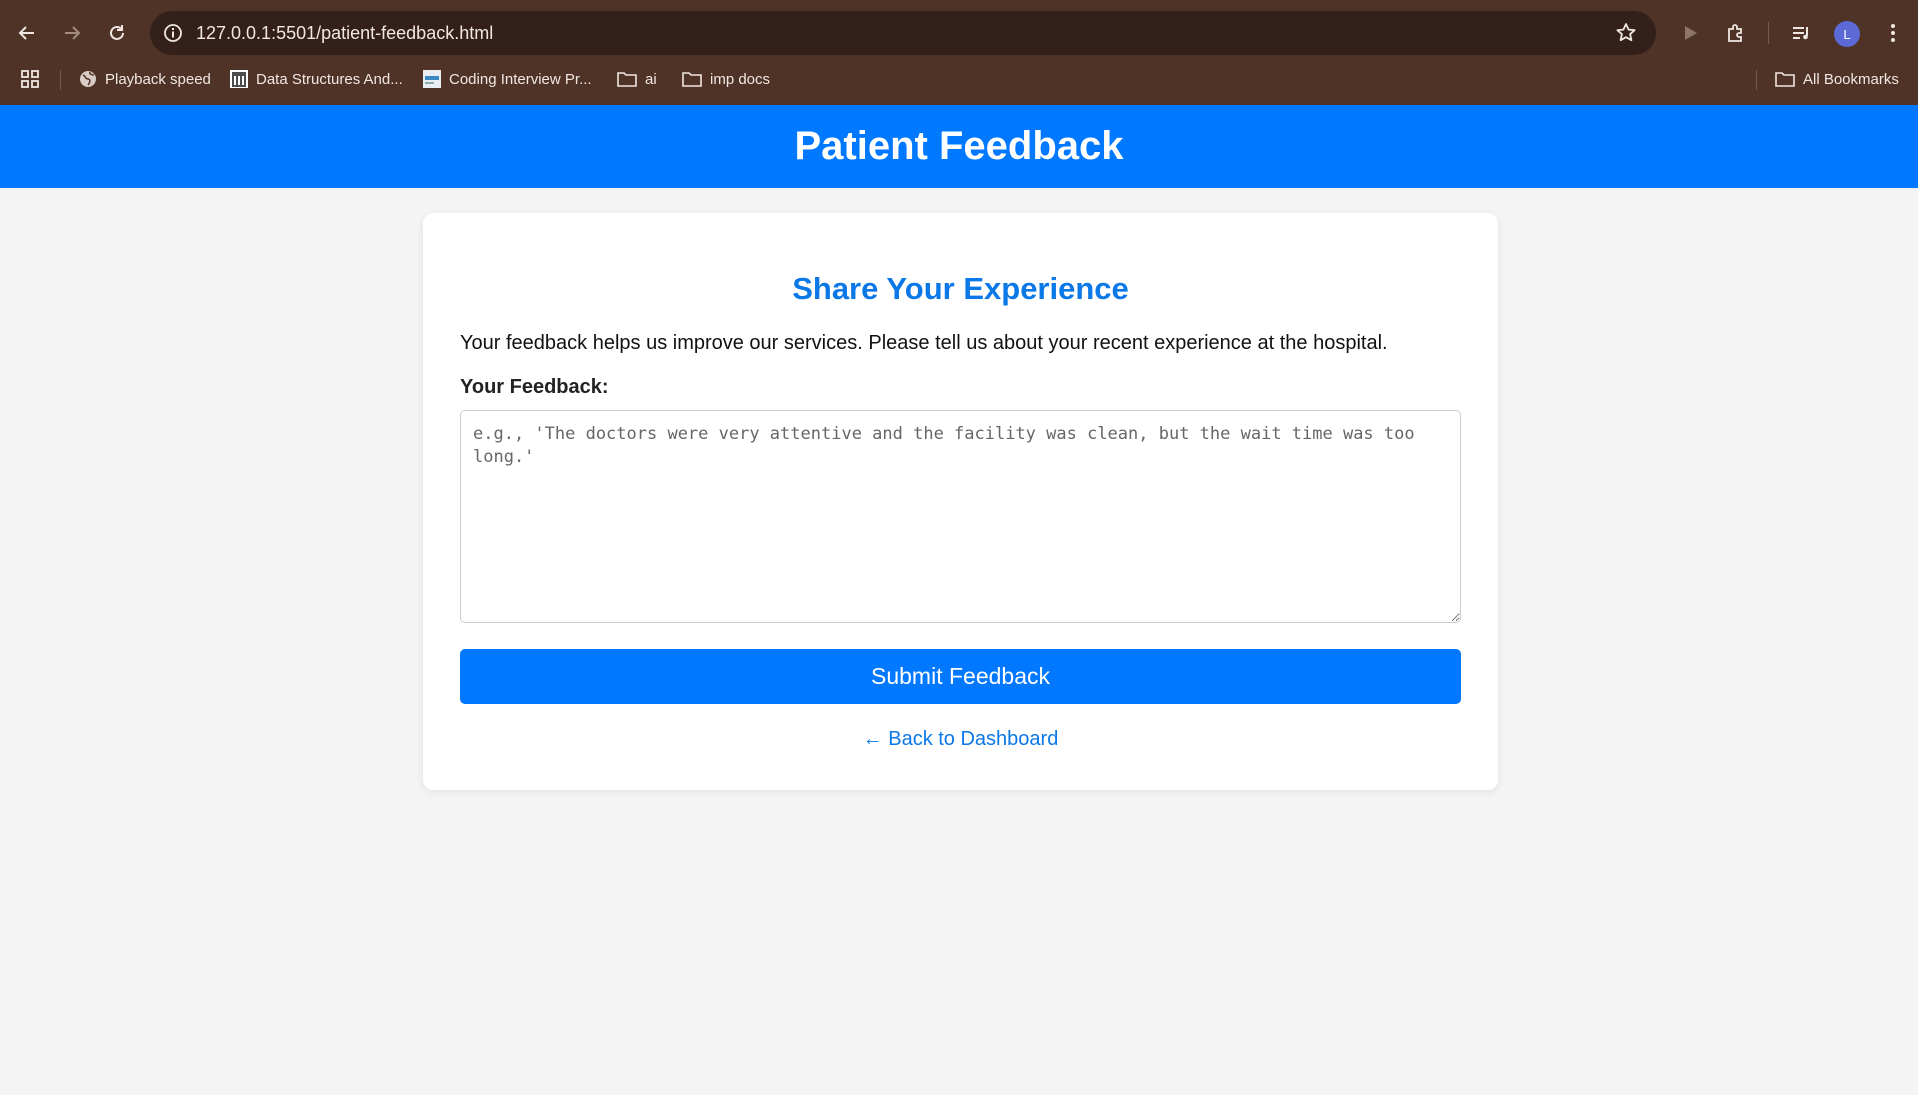 This screenshot has height=1095, width=1918. I want to click on profile-avatar: L, so click(1847, 34).